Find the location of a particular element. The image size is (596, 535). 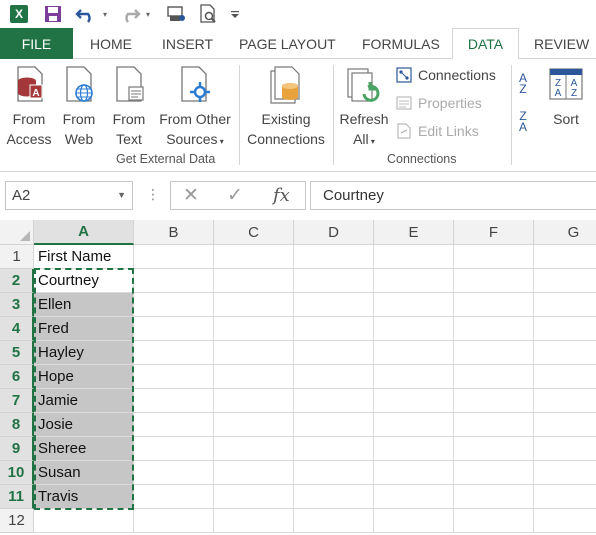

touch-mode-icon is located at coordinates (176, 14).